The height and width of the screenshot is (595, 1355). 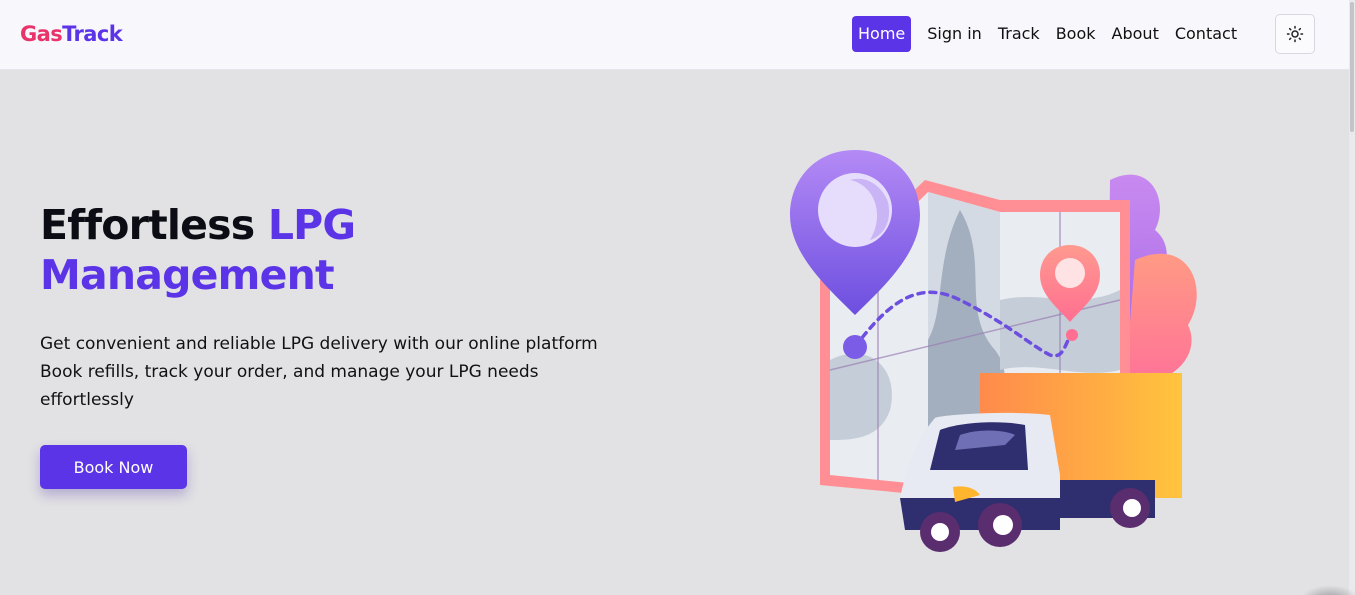 What do you see at coordinates (954, 34) in the screenshot?
I see `nav-sign-in-link: Sign in` at bounding box center [954, 34].